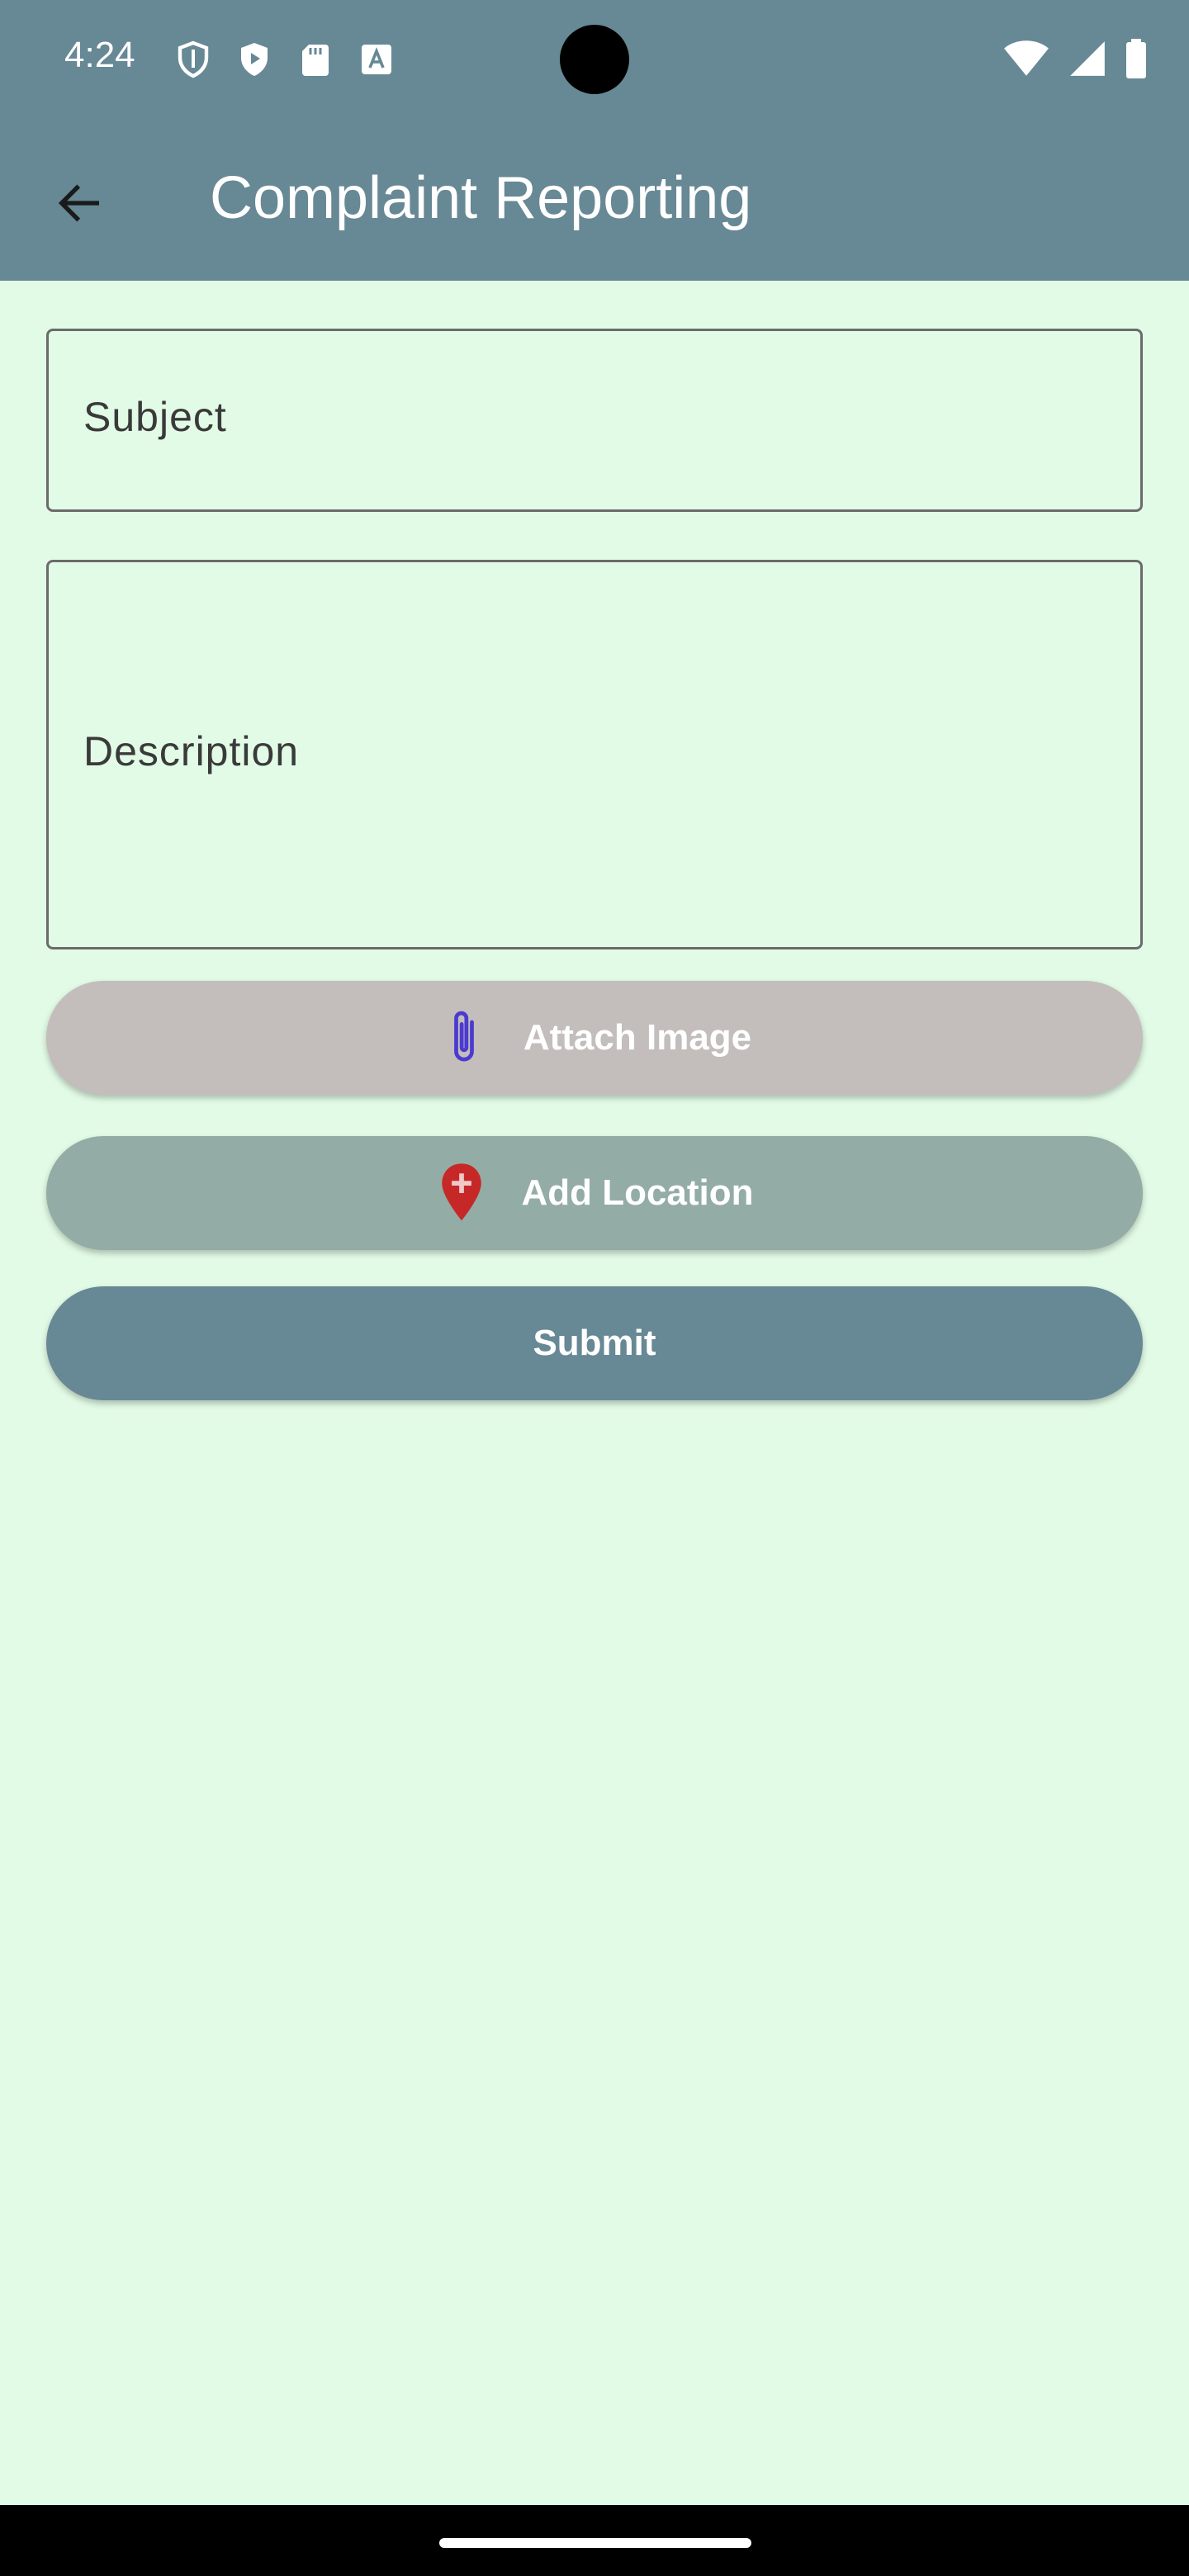  What do you see at coordinates (193, 61) in the screenshot?
I see `shield-icon` at bounding box center [193, 61].